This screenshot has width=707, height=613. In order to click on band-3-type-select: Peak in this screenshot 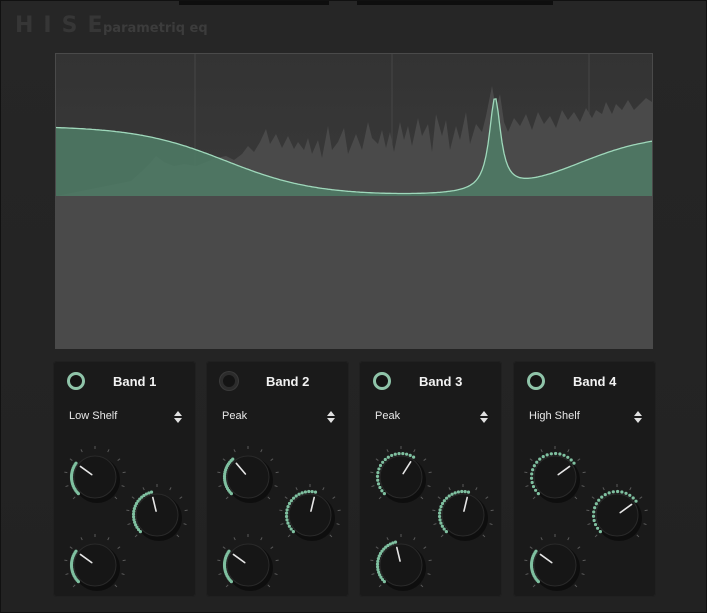, I will do `click(432, 417)`.